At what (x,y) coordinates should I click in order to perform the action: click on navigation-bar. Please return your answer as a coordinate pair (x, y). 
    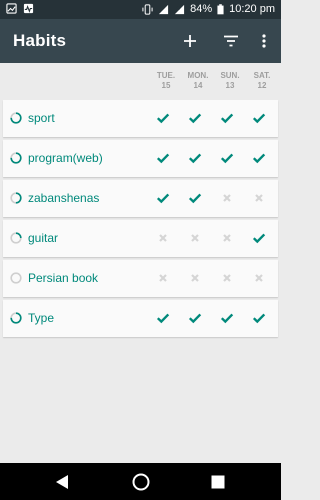
    Looking at the image, I should click on (140, 481).